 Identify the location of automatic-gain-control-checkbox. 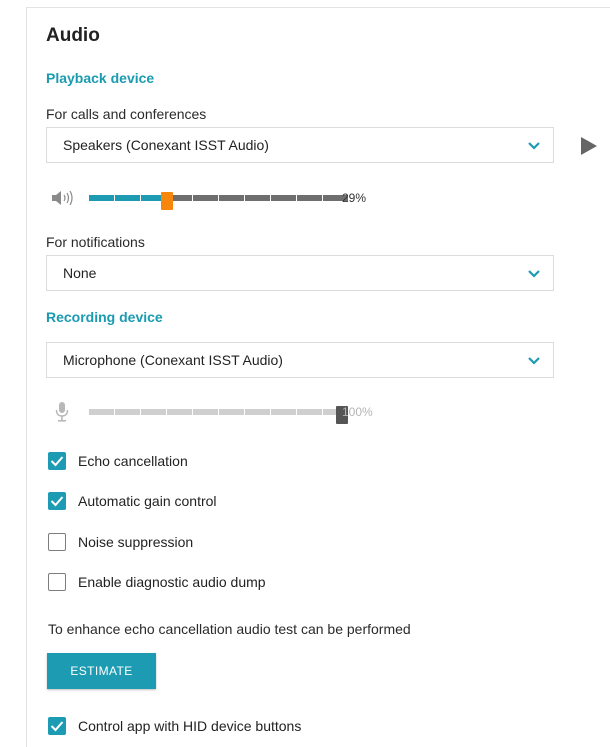
(57, 501).